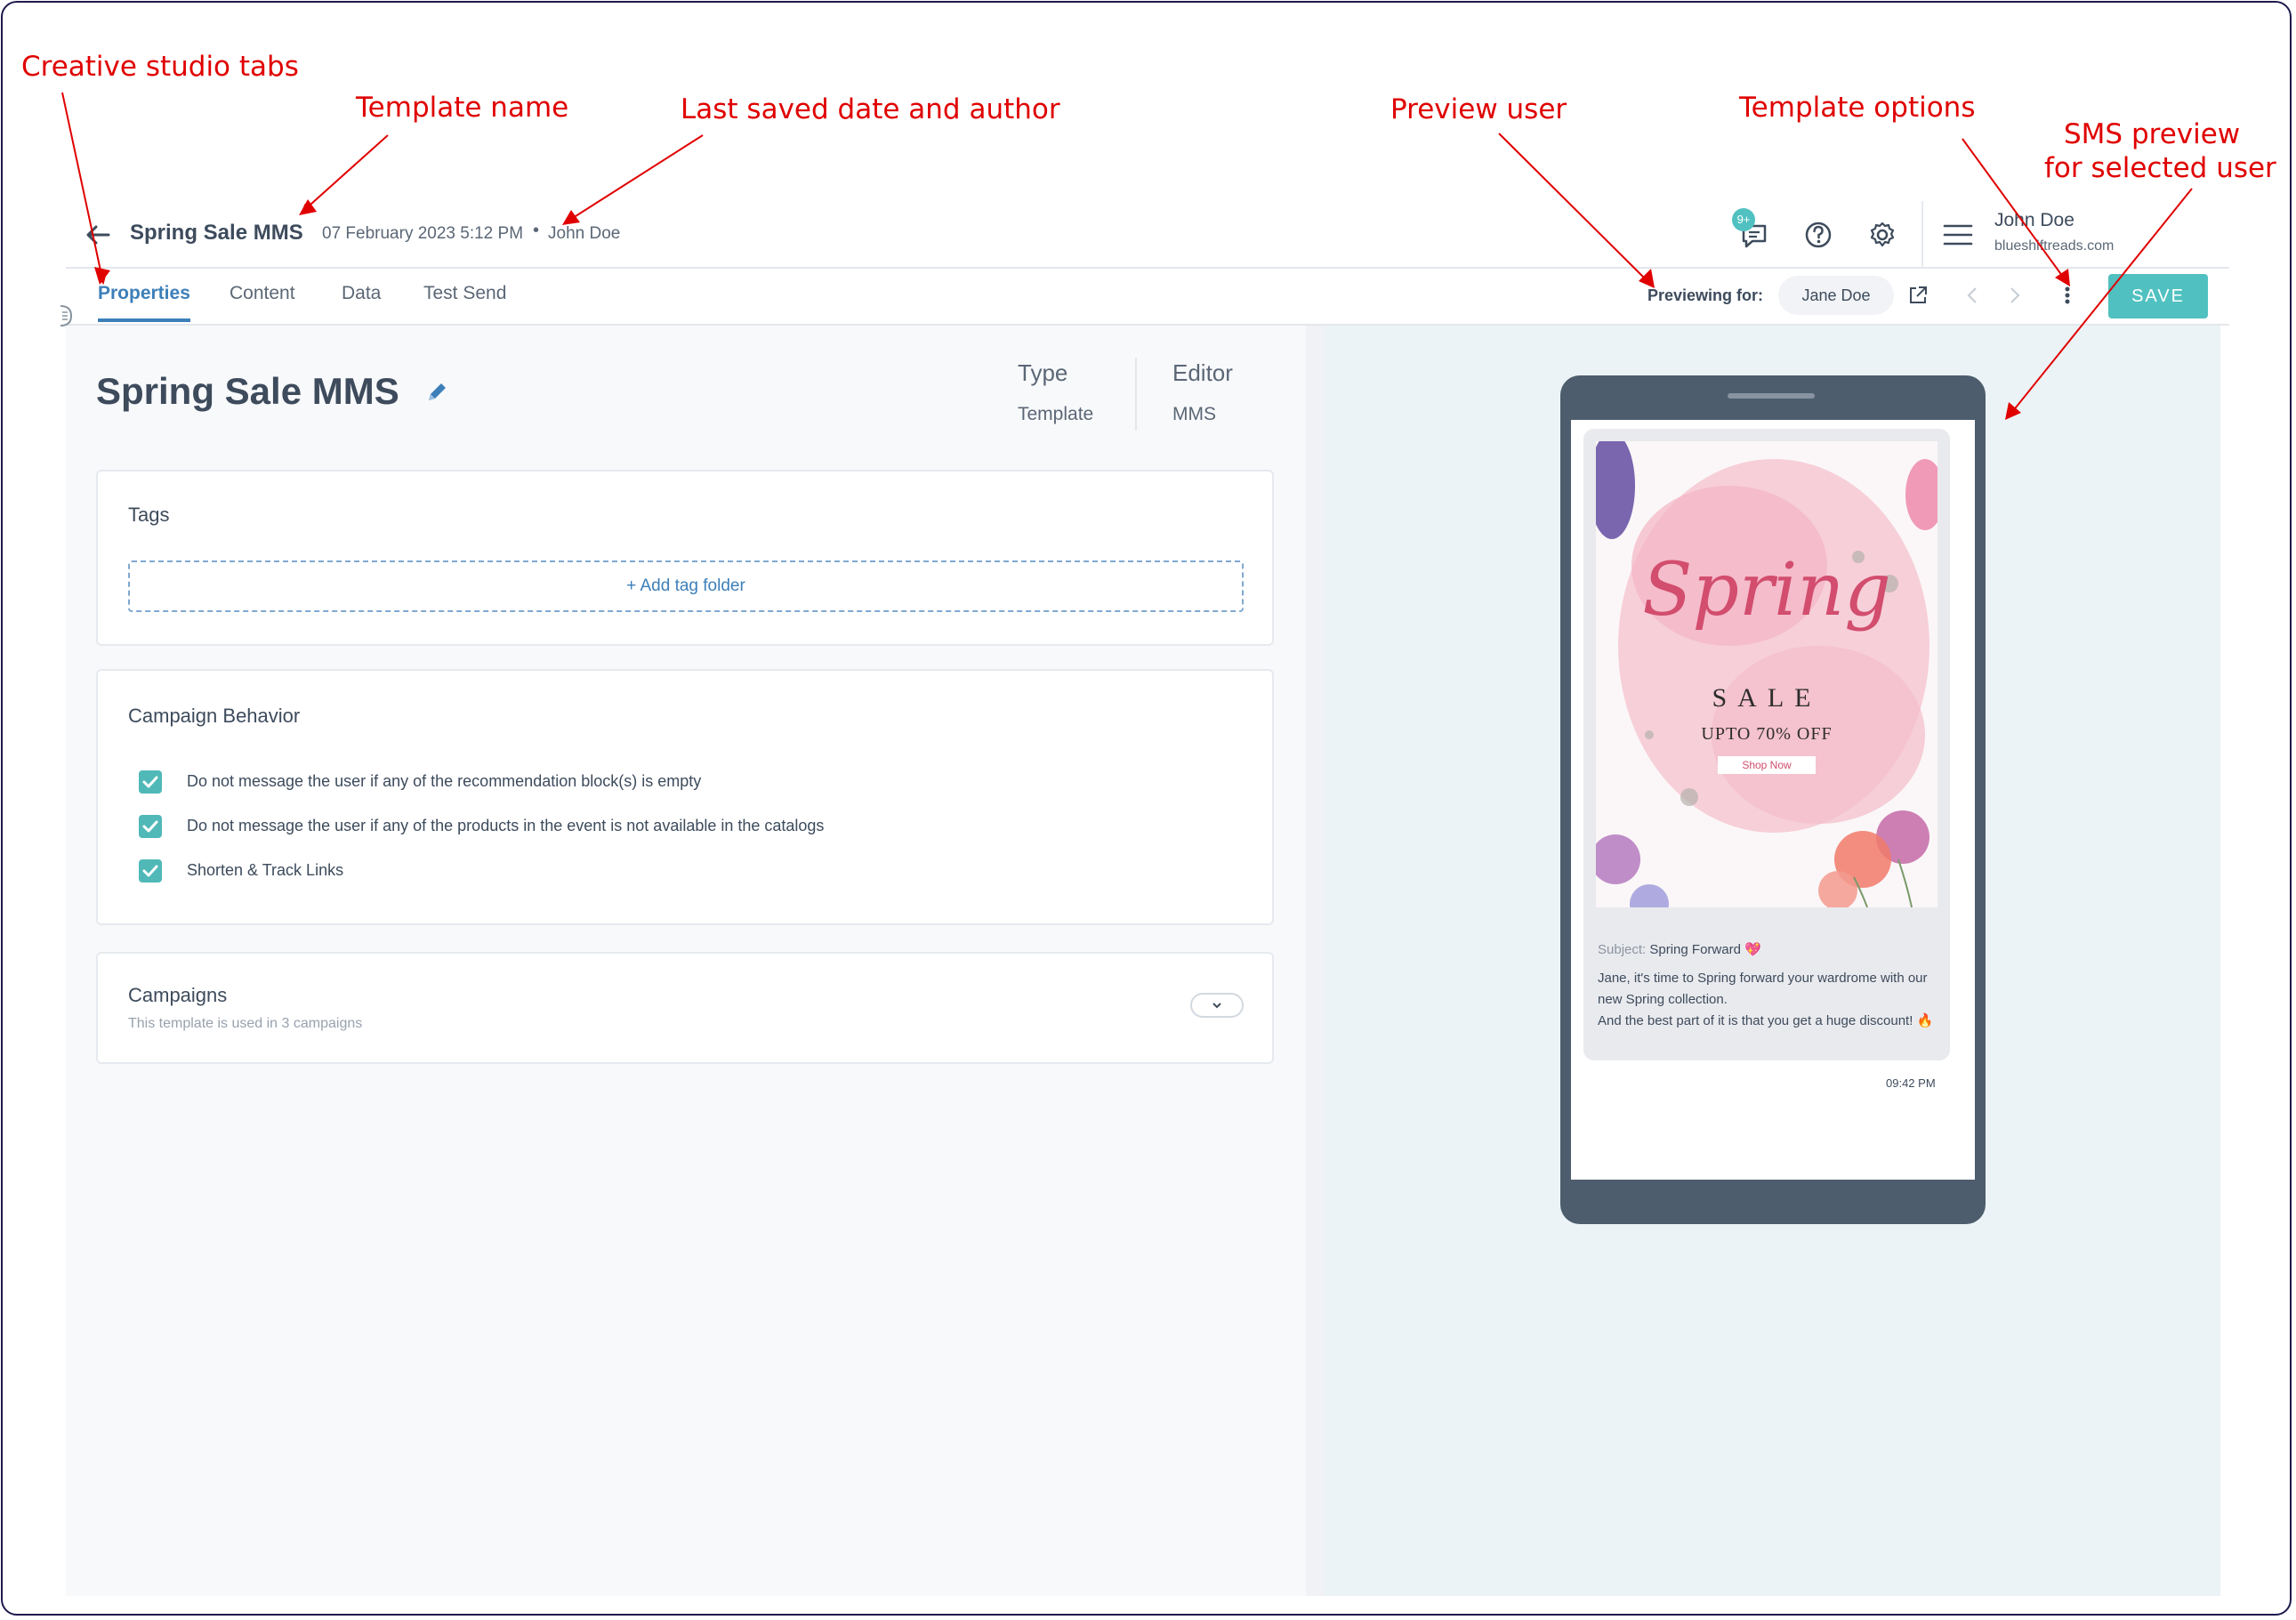 This screenshot has width=2296, height=1620. What do you see at coordinates (1705, 295) in the screenshot?
I see `previewing-for-label: Previewing for:` at bounding box center [1705, 295].